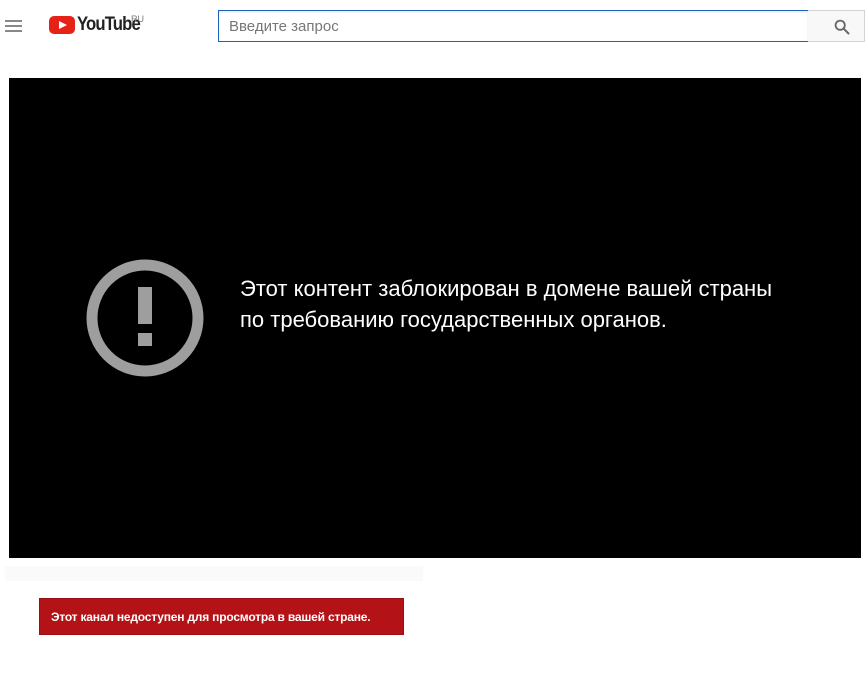 This screenshot has height=695, width=865. I want to click on search-button, so click(836, 26).